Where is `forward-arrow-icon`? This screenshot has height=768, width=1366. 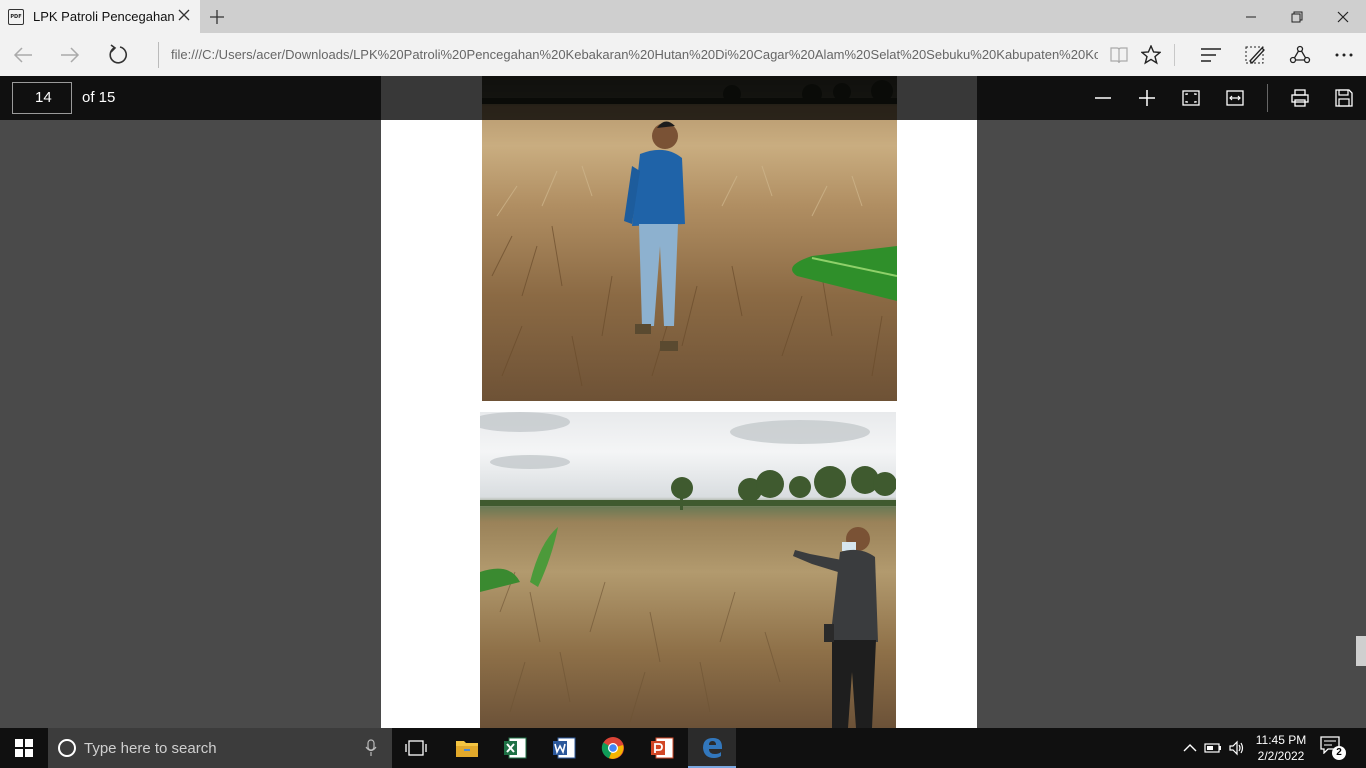
forward-arrow-icon is located at coordinates (70, 55).